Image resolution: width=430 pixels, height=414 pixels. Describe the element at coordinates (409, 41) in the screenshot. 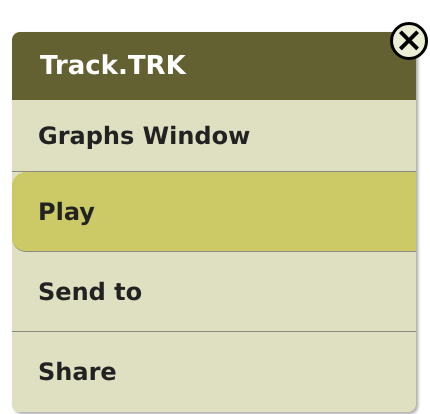

I see `close-button: ×` at that location.